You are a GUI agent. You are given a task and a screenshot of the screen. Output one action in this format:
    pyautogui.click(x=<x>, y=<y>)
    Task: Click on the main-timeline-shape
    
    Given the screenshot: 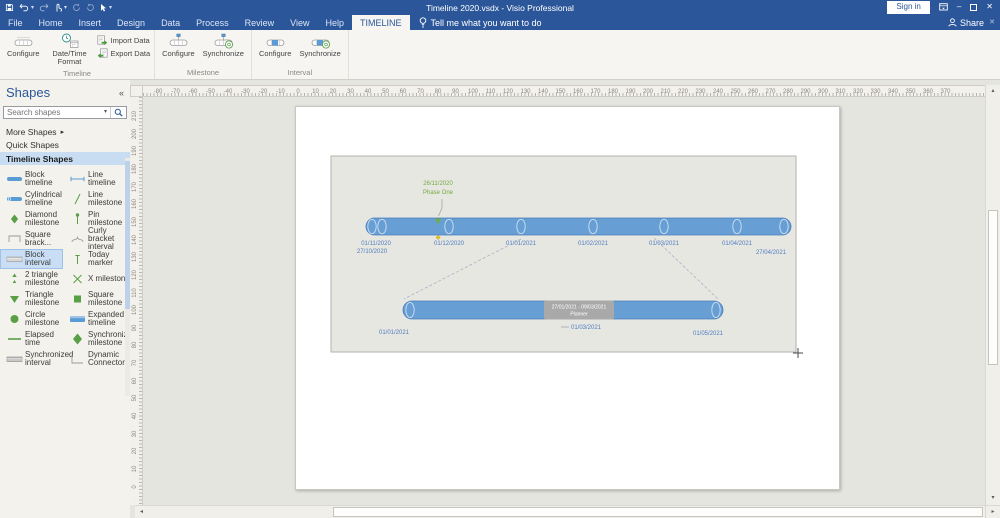 What is the action you would take?
    pyautogui.click(x=578, y=226)
    